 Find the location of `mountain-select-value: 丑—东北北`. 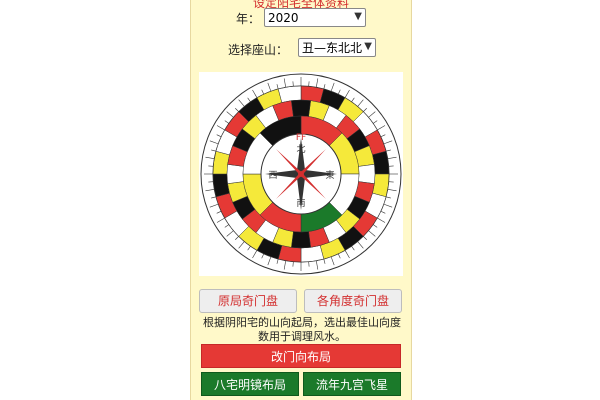

mountain-select-value: 丑—东北北 is located at coordinates (332, 48).